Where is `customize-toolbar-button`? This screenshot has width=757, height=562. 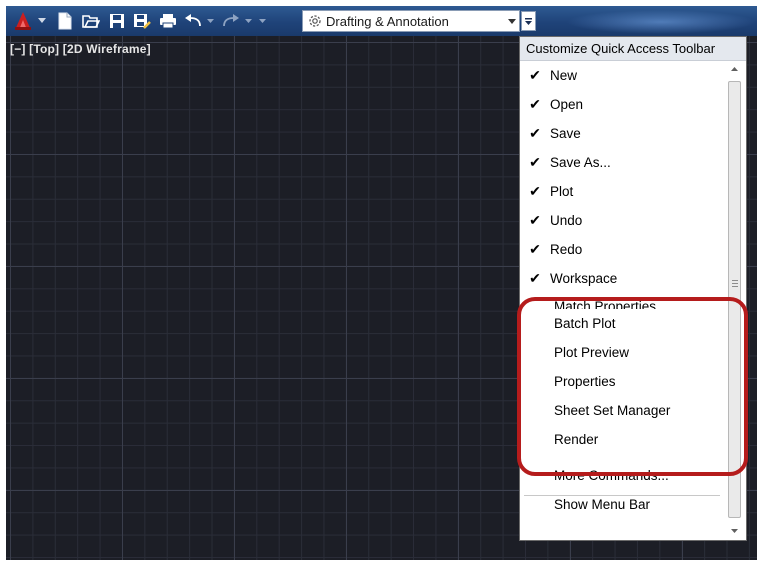
customize-toolbar-button is located at coordinates (528, 21).